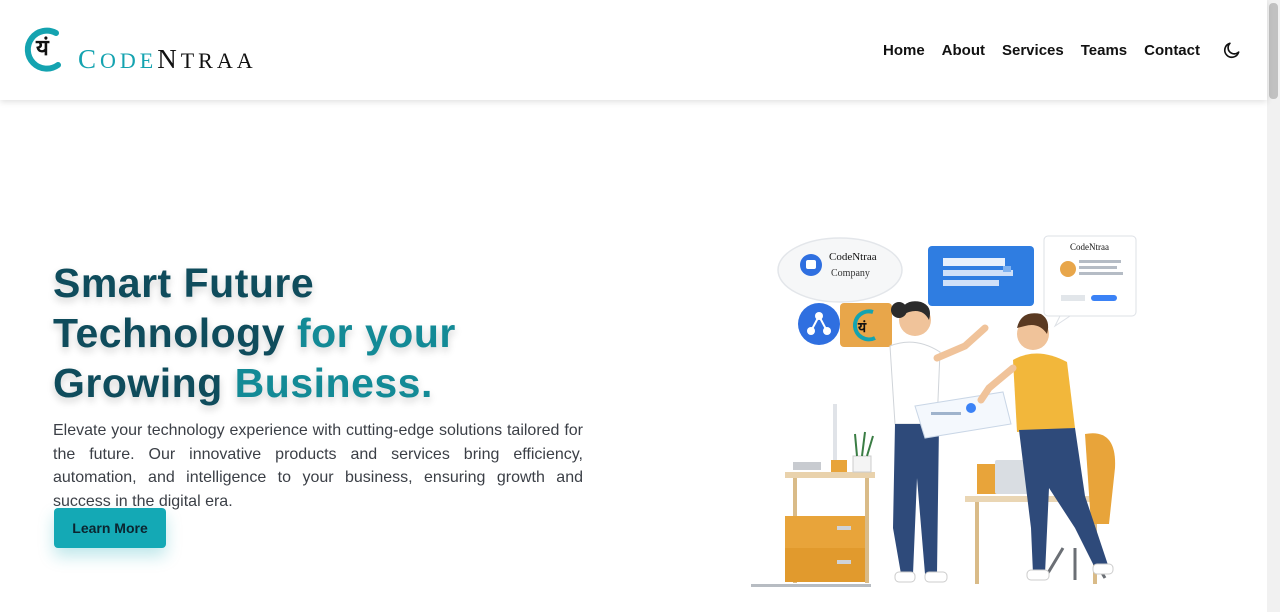  Describe the element at coordinates (1273, 306) in the screenshot. I see `page-scrollbar` at that location.